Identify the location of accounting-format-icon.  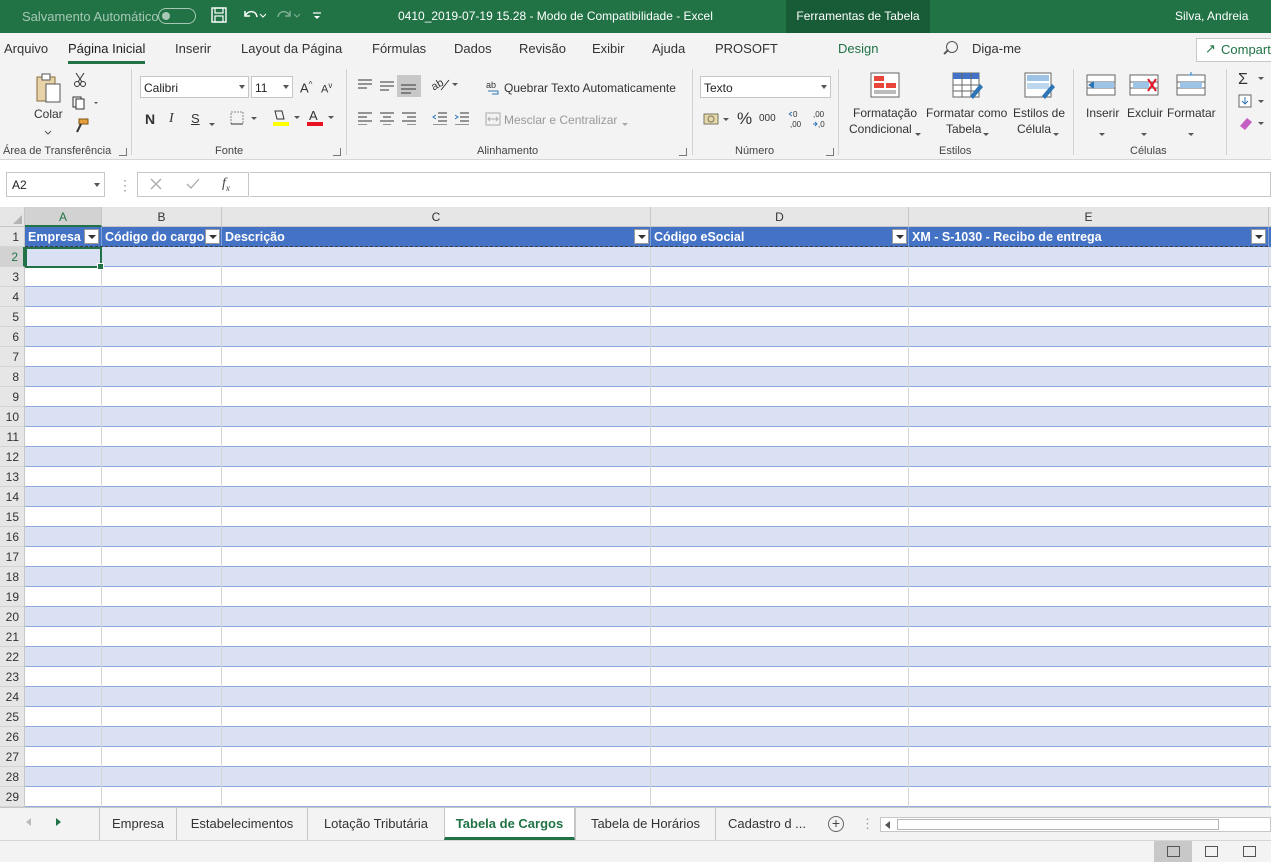
(717, 120).